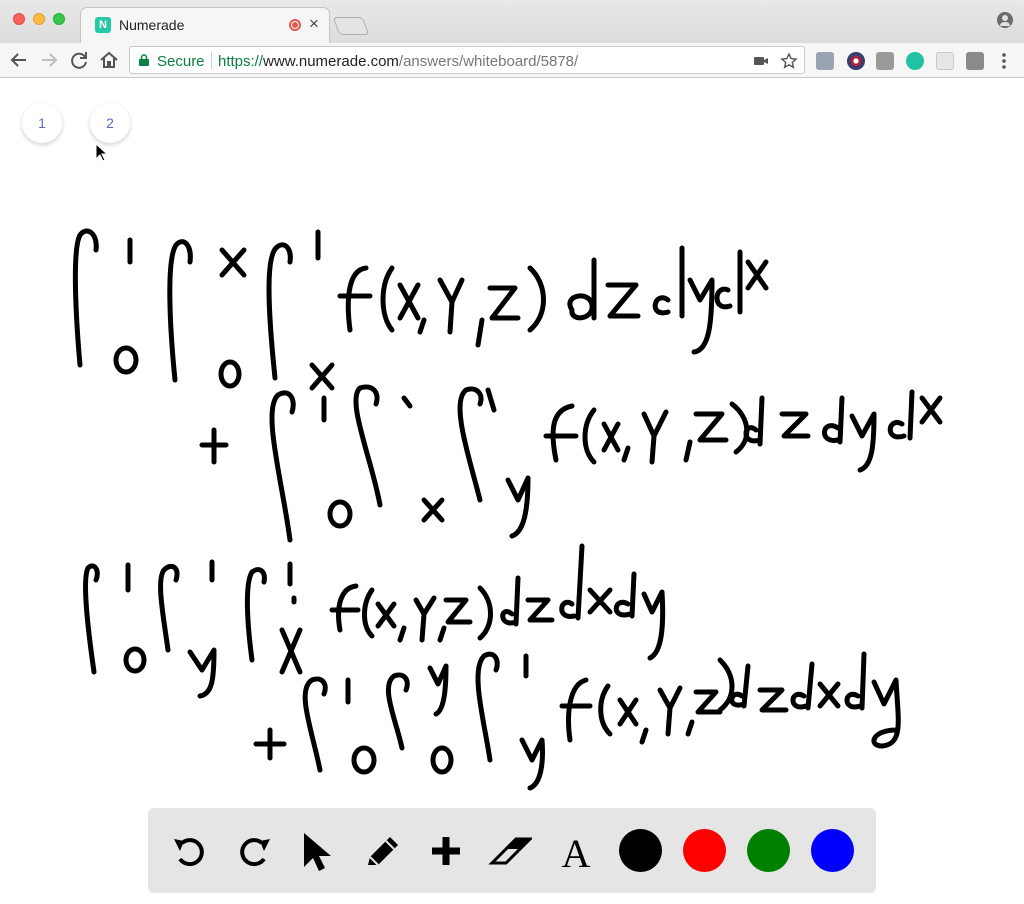 The height and width of the screenshot is (904, 1024). What do you see at coordinates (975, 61) in the screenshot?
I see `extension-box-icon` at bounding box center [975, 61].